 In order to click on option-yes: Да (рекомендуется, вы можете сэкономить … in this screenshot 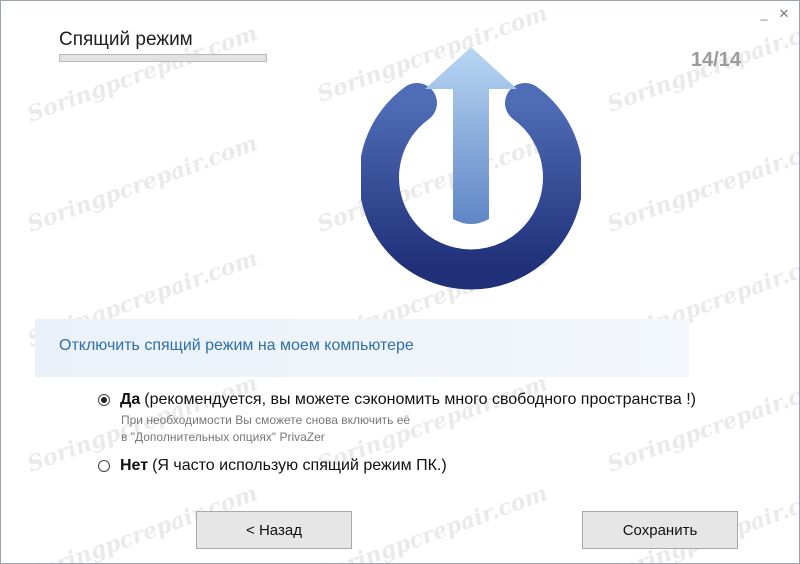, I will do `click(397, 400)`.